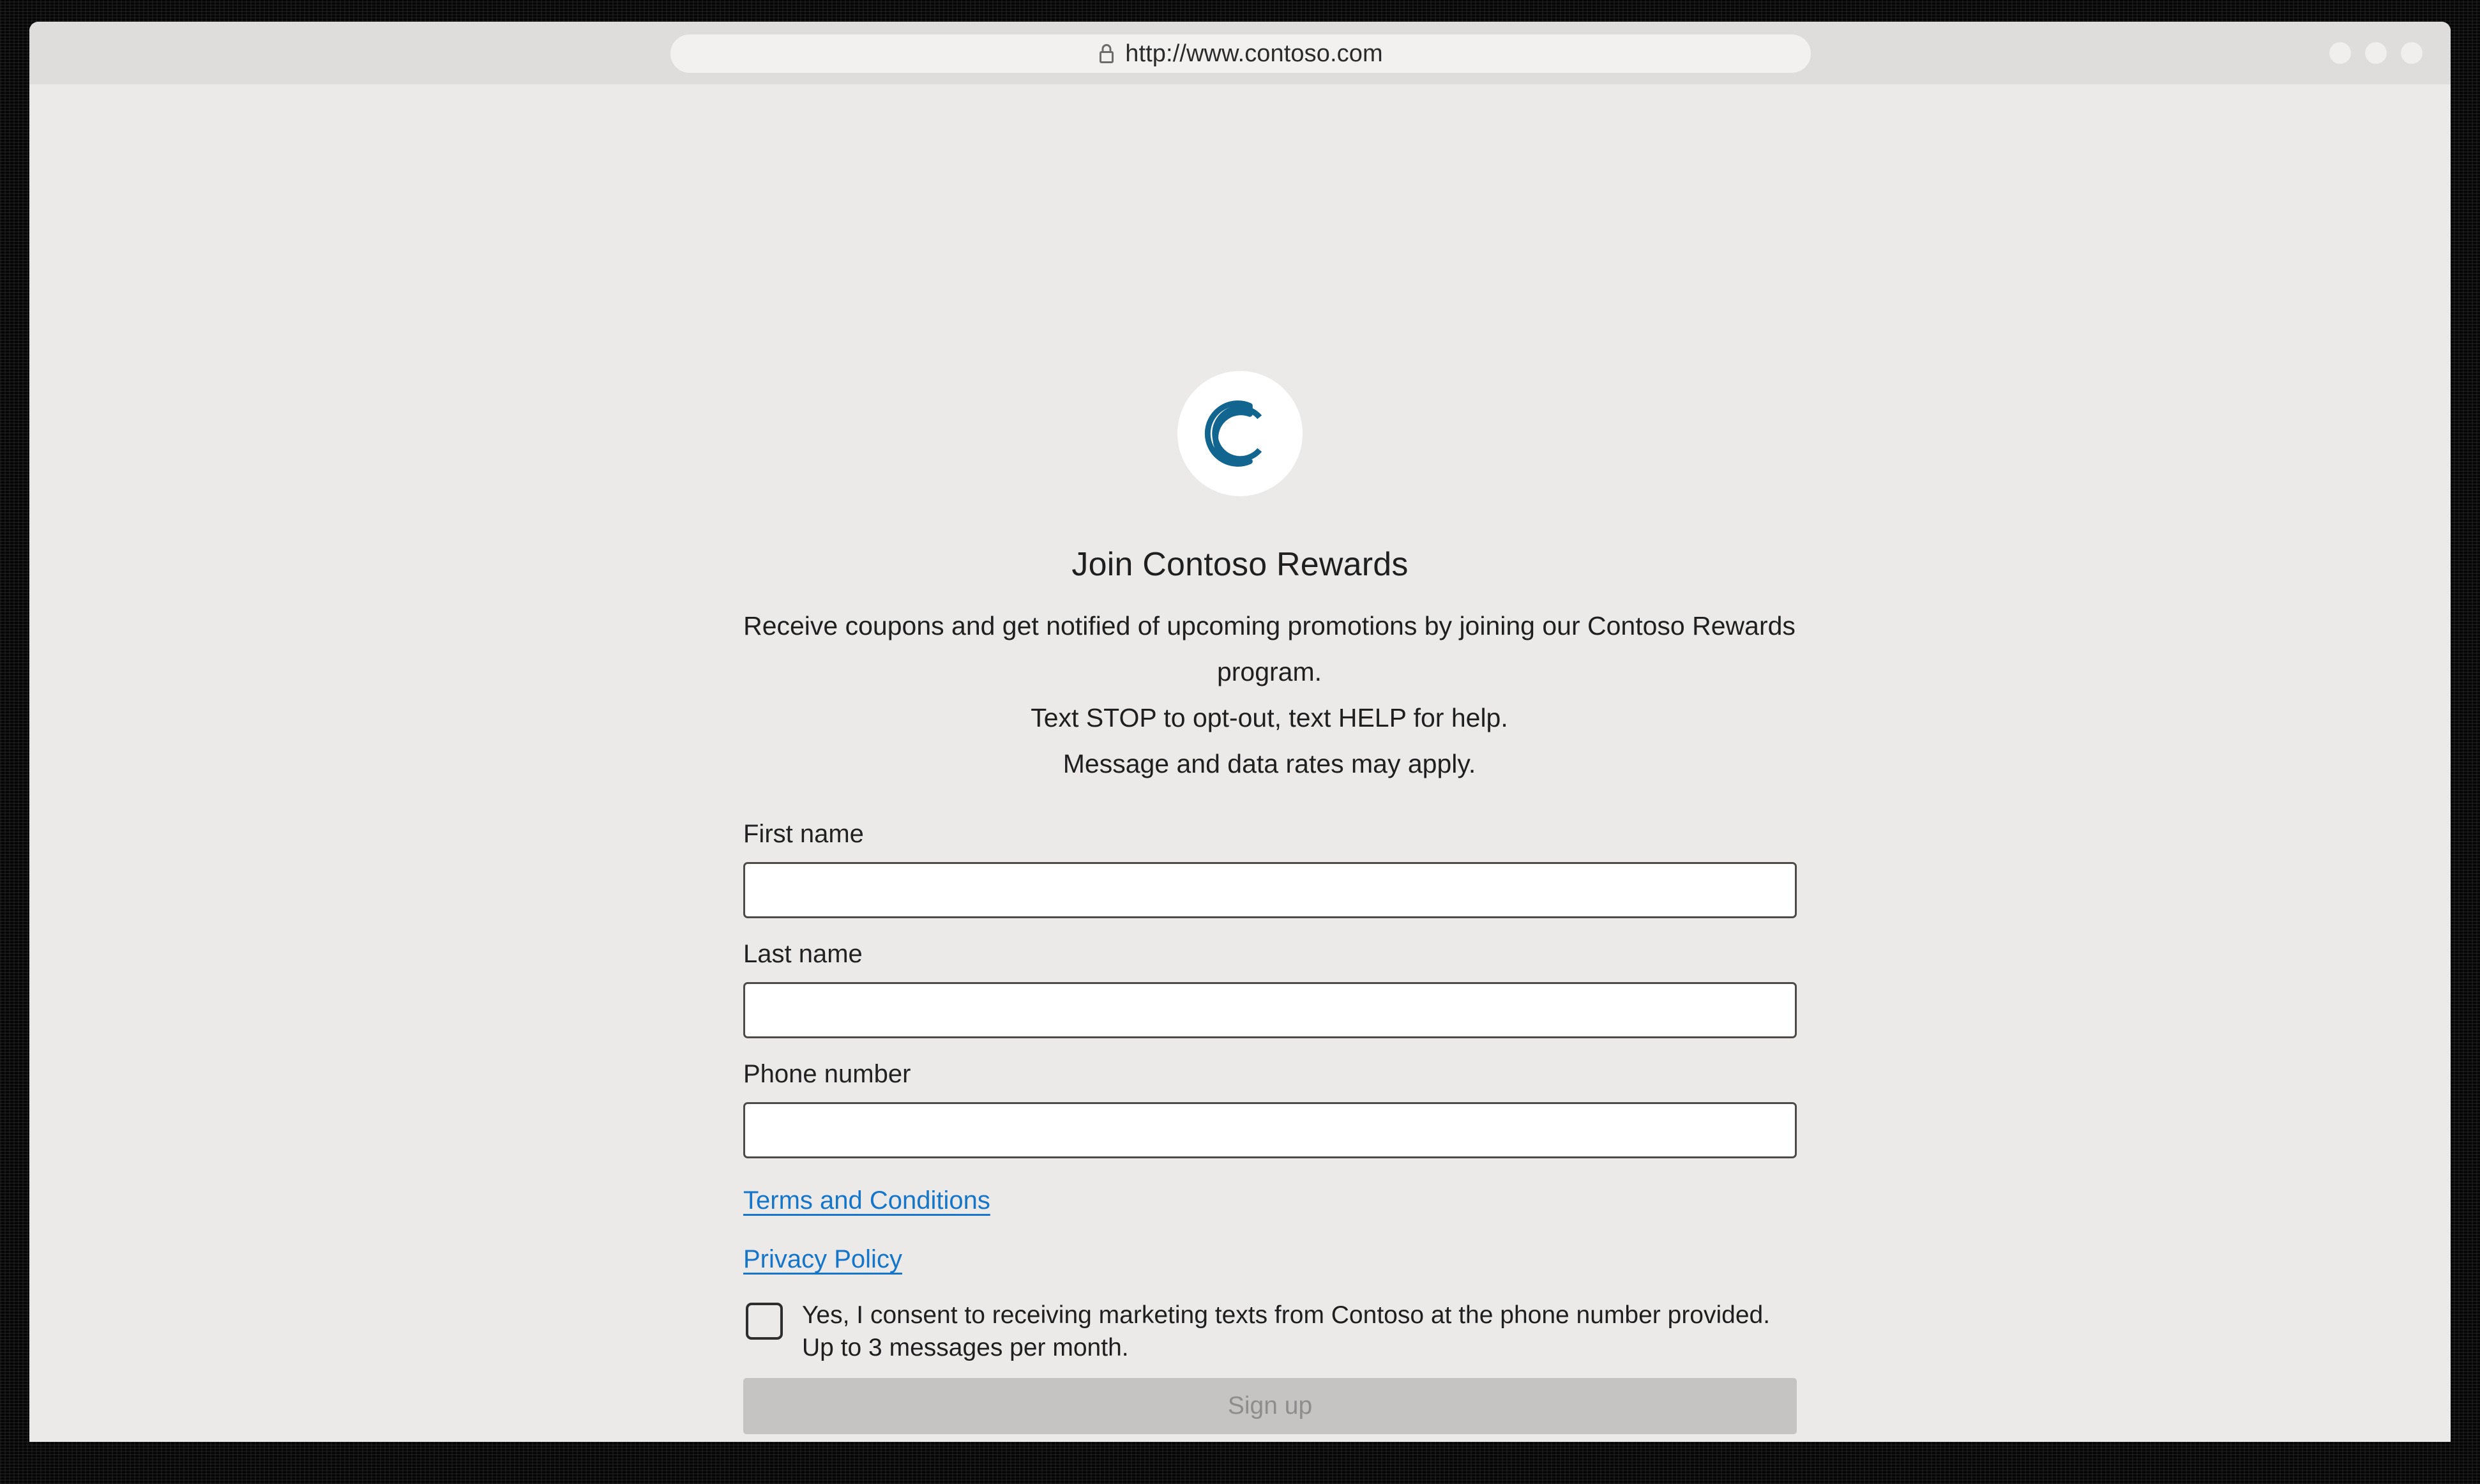  Describe the element at coordinates (1107, 53) in the screenshot. I see `lock-icon` at that location.